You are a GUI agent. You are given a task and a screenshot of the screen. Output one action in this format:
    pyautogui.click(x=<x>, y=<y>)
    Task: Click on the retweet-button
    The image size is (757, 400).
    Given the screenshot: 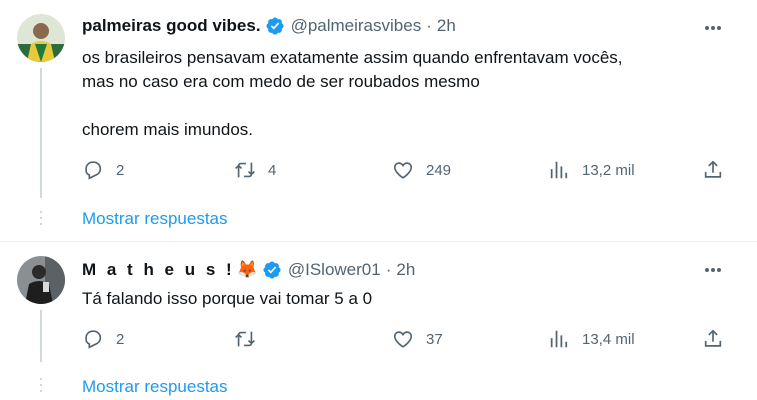 What is the action you would take?
    pyautogui.click(x=251, y=339)
    